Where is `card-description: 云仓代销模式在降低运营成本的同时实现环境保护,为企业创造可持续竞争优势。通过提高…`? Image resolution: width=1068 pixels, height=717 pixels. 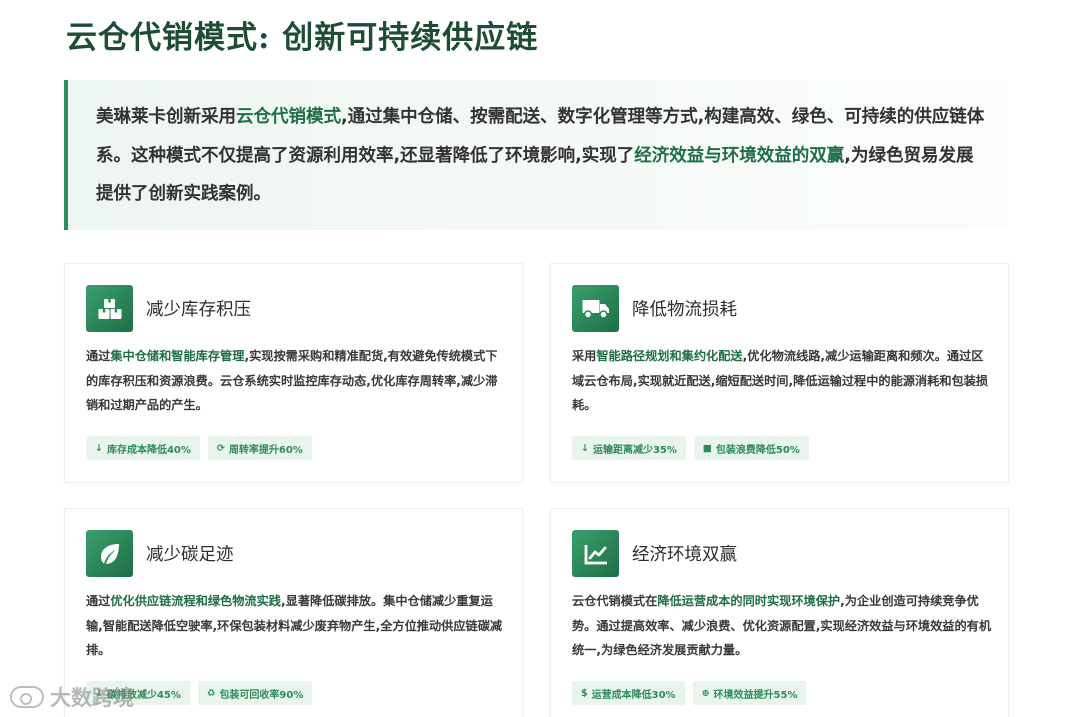
card-description: 云仓代销模式在降低运营成本的同时实现环境保护,为企业创造可持续竞争优势。通过提高… is located at coordinates (783, 626).